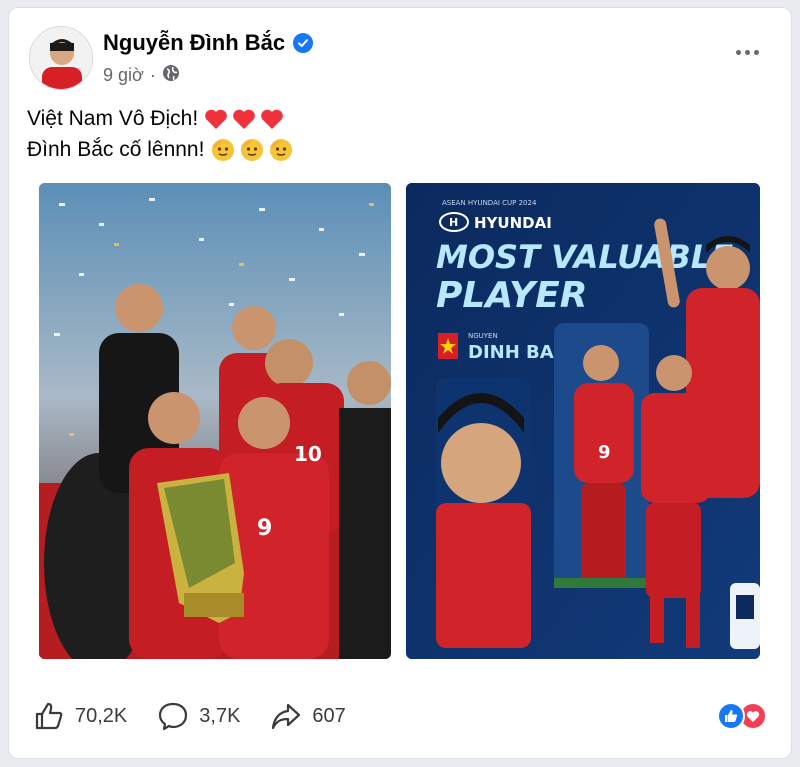 The height and width of the screenshot is (767, 800). I want to click on reaction-summary, so click(742, 716).